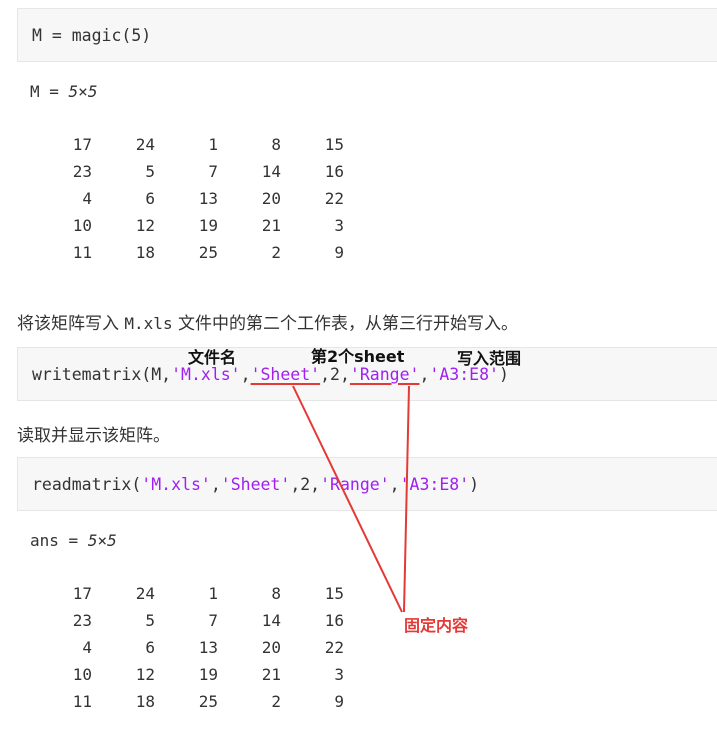 This screenshot has width=717, height=729. I want to click on output-header-ans: ans = 5×5, so click(73, 540).